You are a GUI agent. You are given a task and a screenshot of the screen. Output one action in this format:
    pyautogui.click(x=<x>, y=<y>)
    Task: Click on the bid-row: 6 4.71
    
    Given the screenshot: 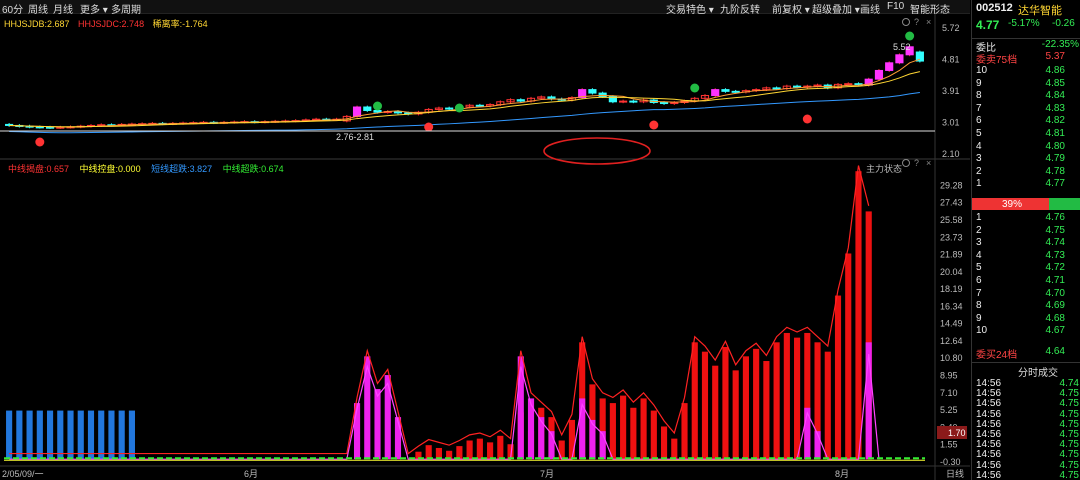 What is the action you would take?
    pyautogui.click(x=1026, y=281)
    